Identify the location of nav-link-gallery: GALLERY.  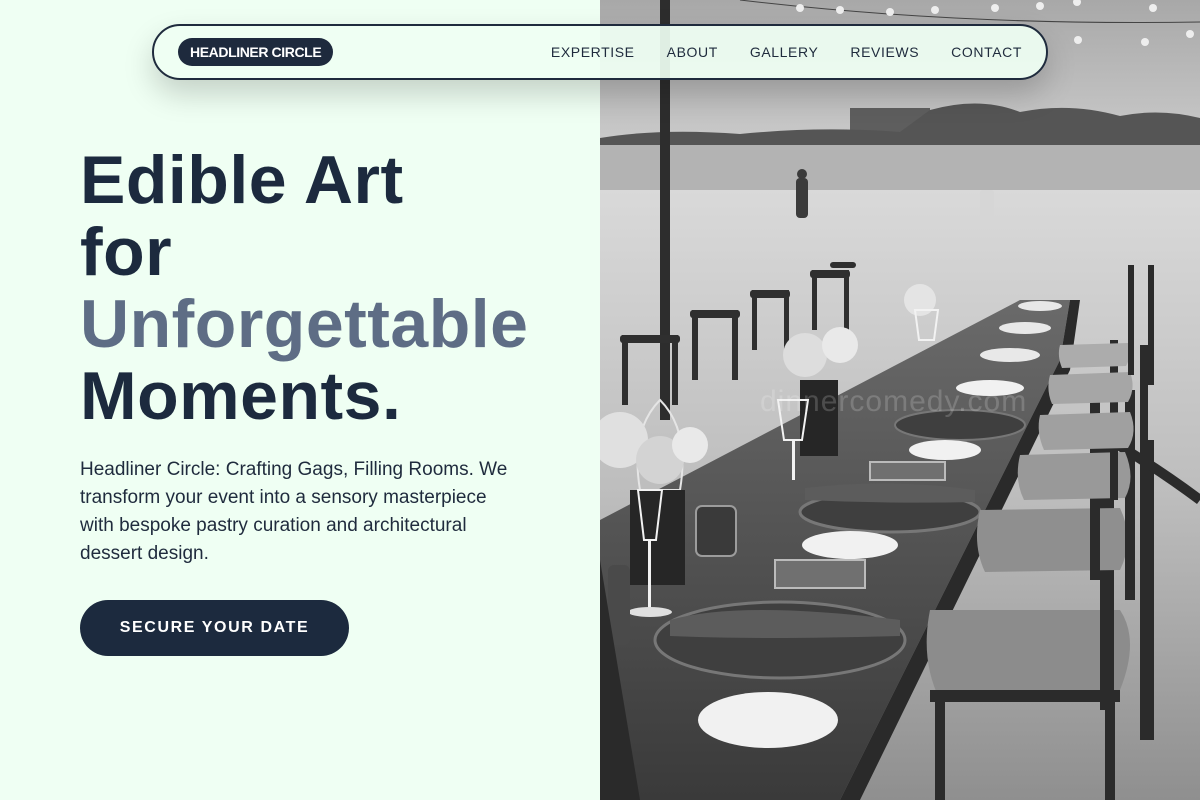
(784, 52).